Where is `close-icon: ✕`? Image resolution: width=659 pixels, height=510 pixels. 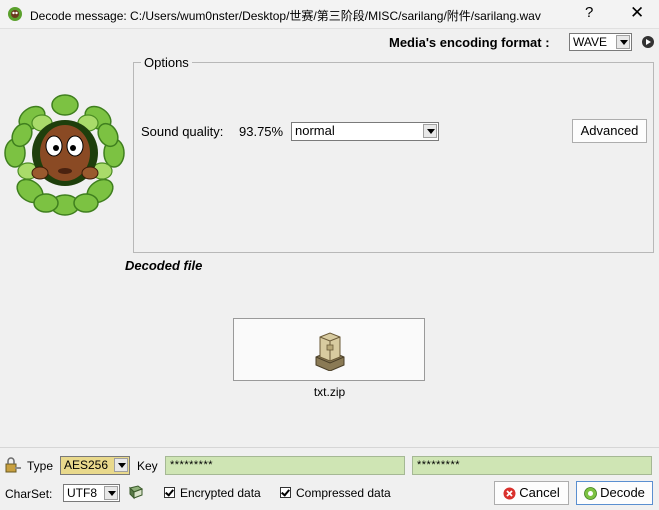 close-icon: ✕ is located at coordinates (637, 13).